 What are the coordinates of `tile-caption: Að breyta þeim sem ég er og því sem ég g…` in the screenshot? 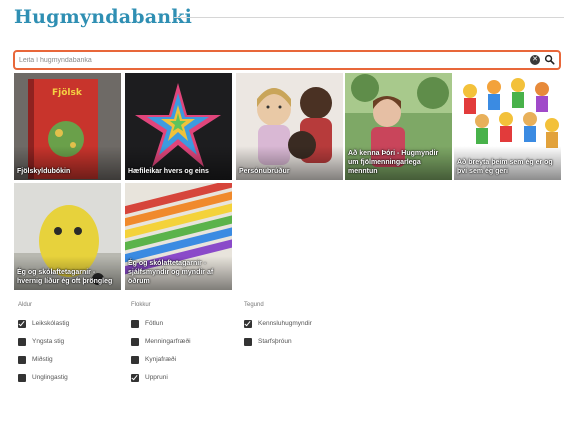 It's located at (505, 167).